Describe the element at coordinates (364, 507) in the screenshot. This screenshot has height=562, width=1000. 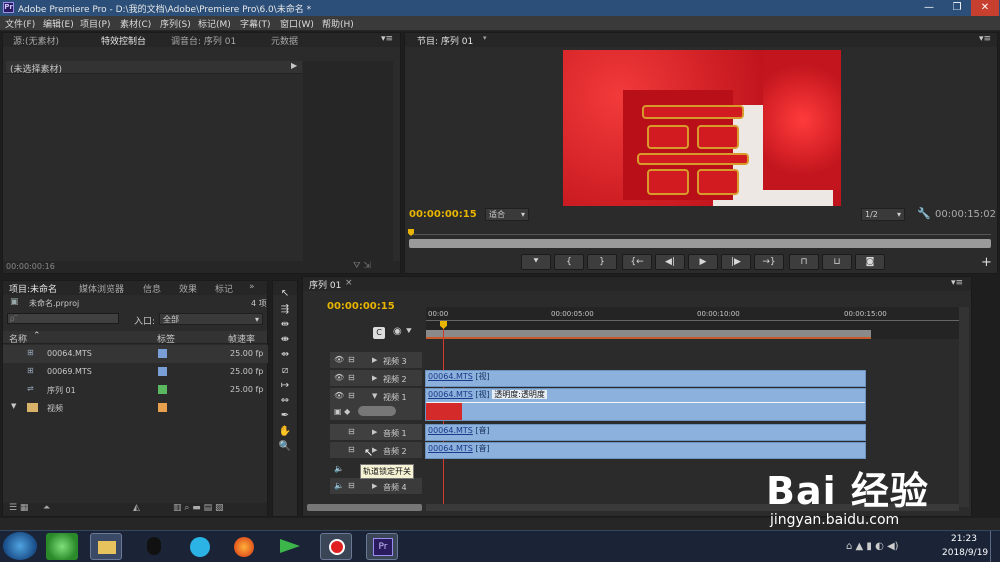
I see `timeline-zoom-slider` at that location.